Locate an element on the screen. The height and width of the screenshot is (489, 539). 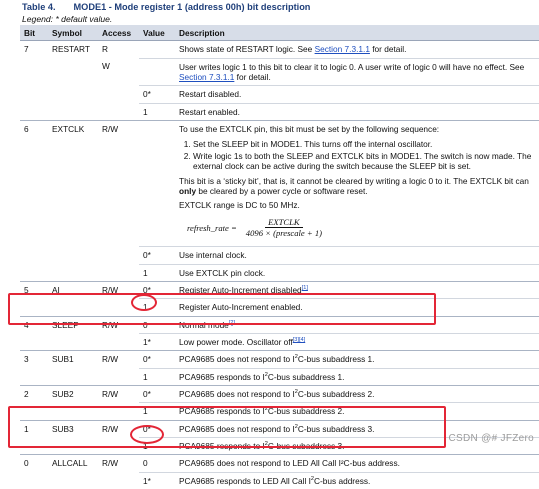
description-cell: Low power mode. Oscillator off[3][4] is located at coordinates (357, 341).